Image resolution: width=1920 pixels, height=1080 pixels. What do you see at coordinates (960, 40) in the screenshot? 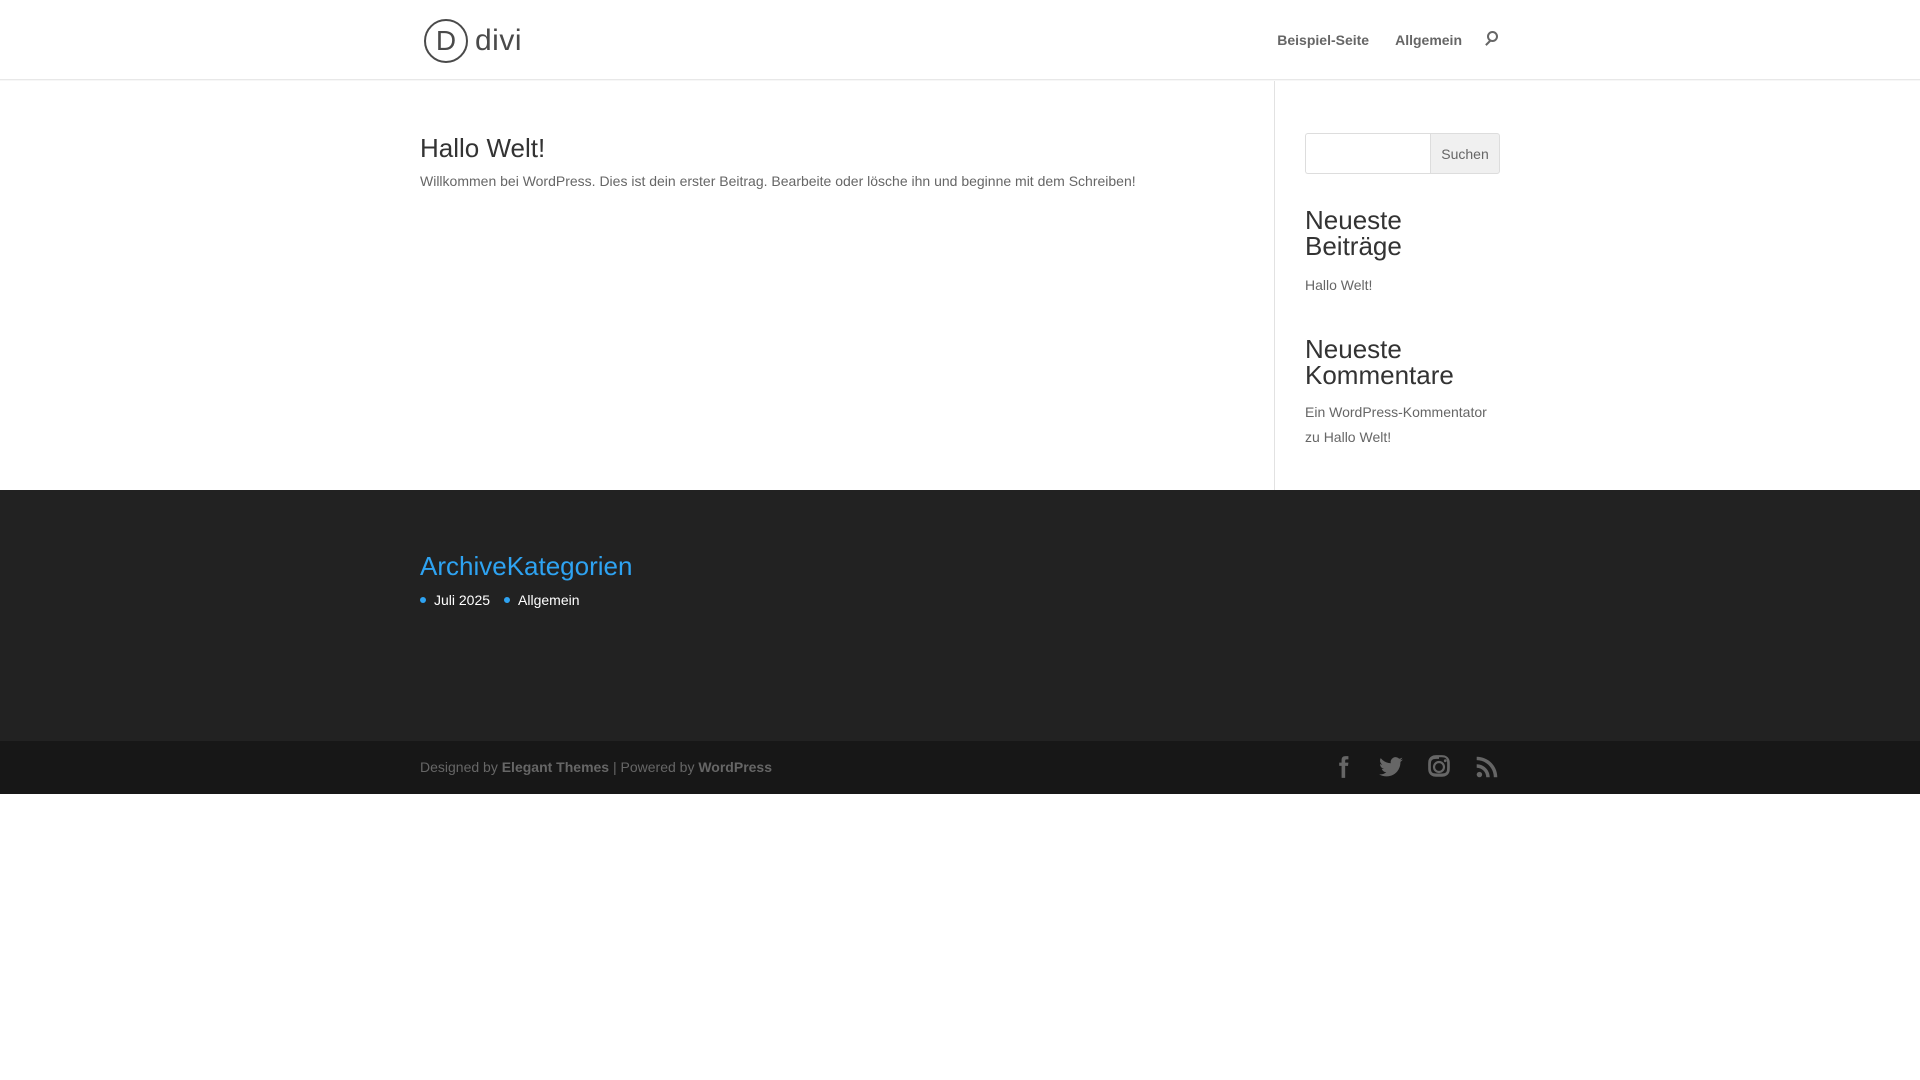
I see `site-header: D divi Beispiel-Seite Allgemein` at bounding box center [960, 40].